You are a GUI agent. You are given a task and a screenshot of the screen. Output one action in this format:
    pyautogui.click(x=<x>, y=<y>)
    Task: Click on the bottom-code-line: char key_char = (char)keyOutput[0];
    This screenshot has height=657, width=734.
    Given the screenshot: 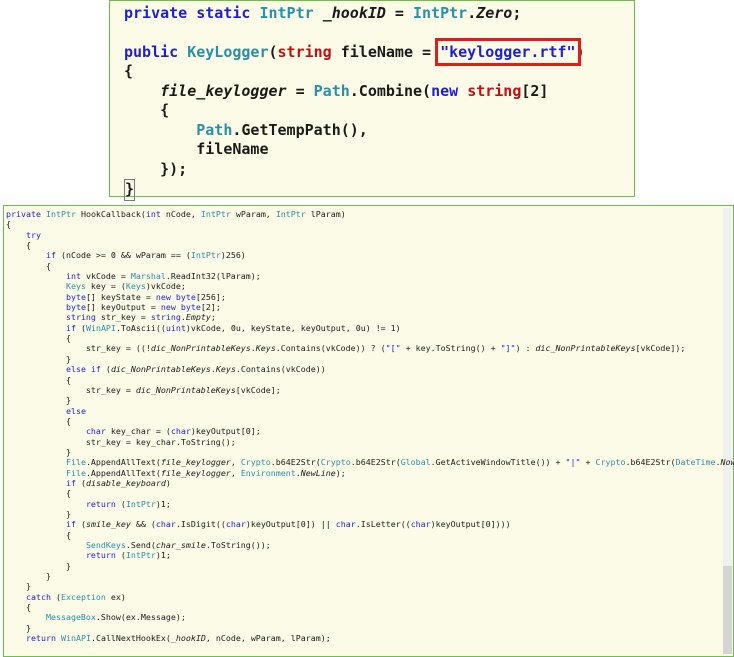 What is the action you would take?
    pyautogui.click(x=173, y=431)
    